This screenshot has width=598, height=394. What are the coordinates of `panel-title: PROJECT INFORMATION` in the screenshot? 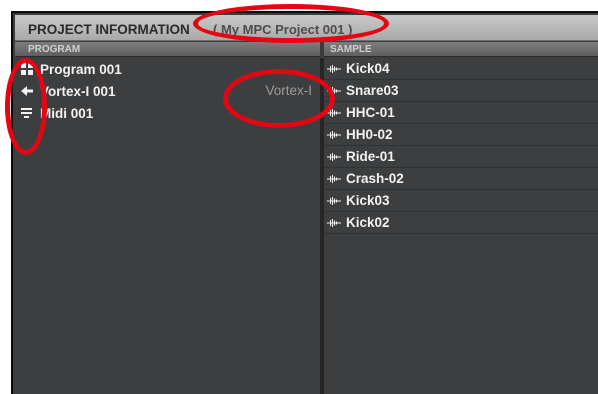 It's located at (109, 29).